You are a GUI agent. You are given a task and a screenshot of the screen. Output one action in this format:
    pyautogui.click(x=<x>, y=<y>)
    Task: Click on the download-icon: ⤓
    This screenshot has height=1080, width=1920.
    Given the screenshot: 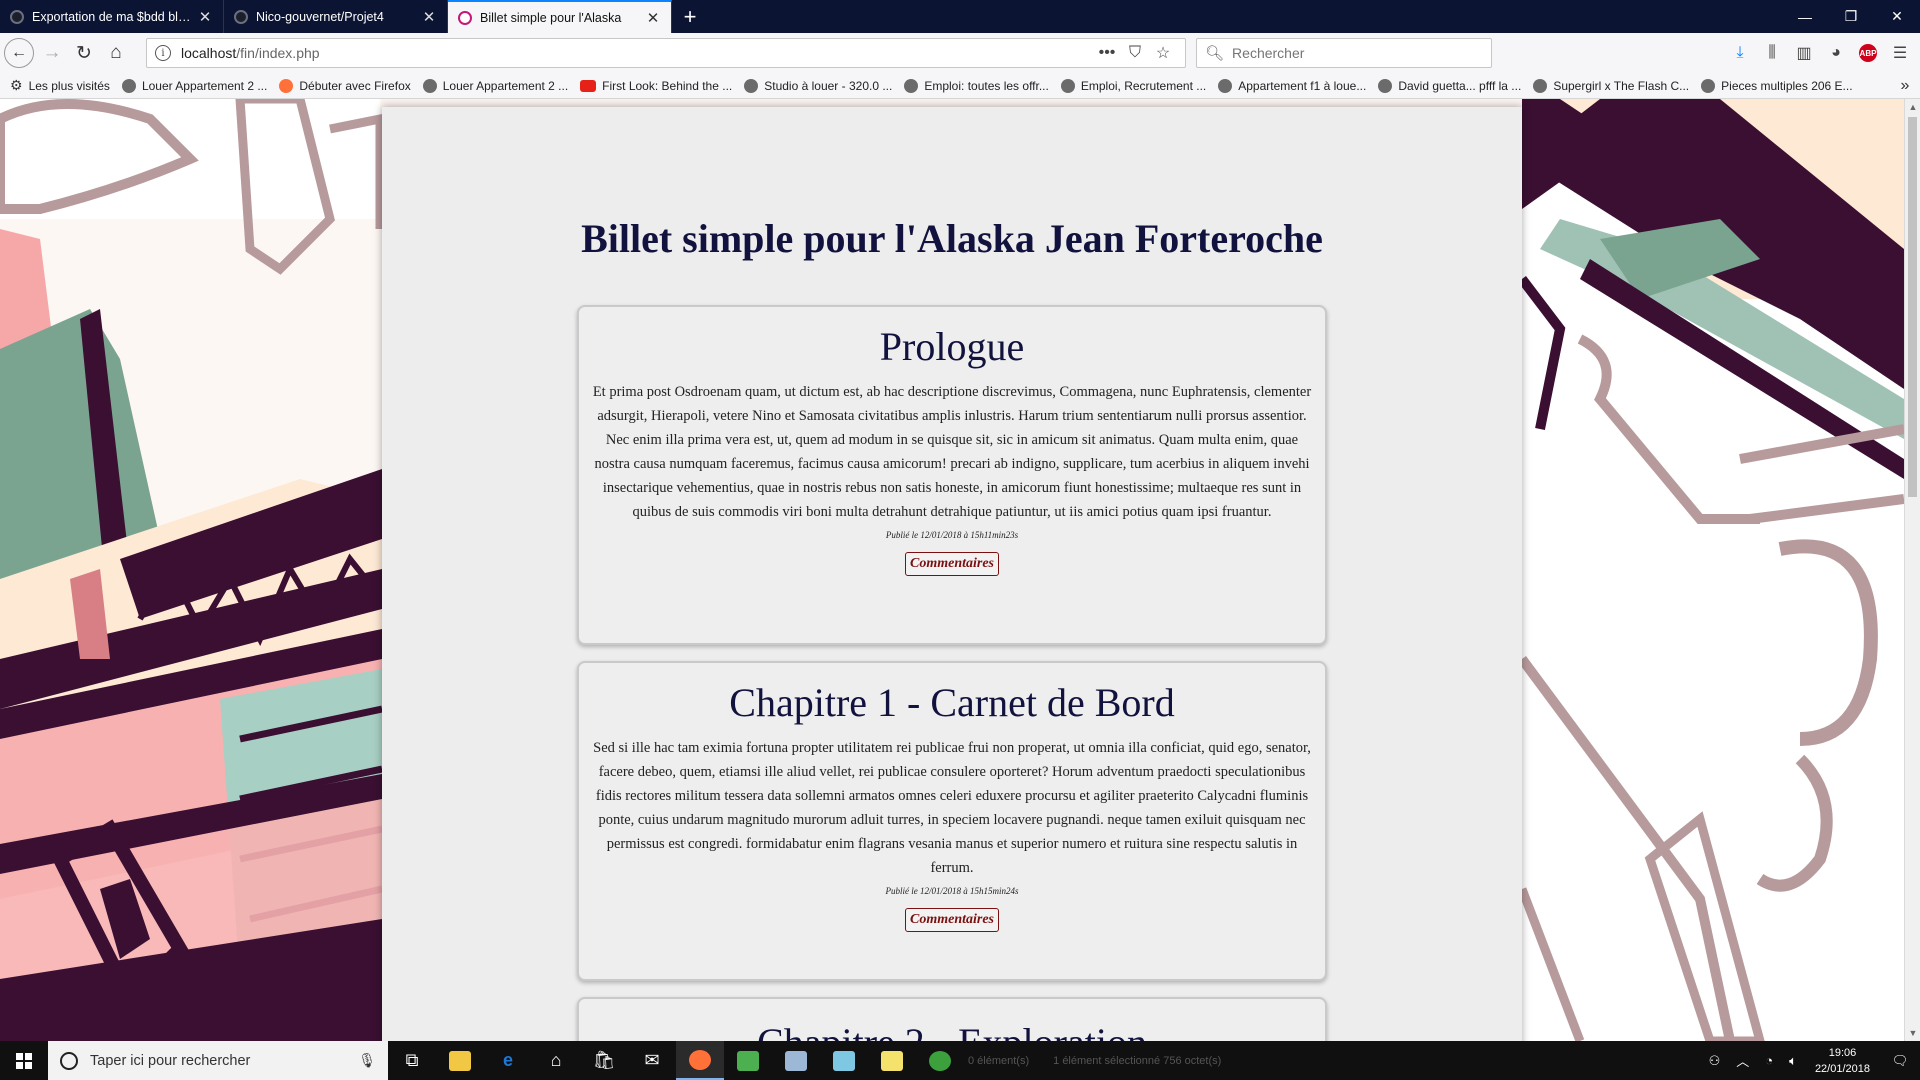 What is the action you would take?
    pyautogui.click(x=1740, y=53)
    